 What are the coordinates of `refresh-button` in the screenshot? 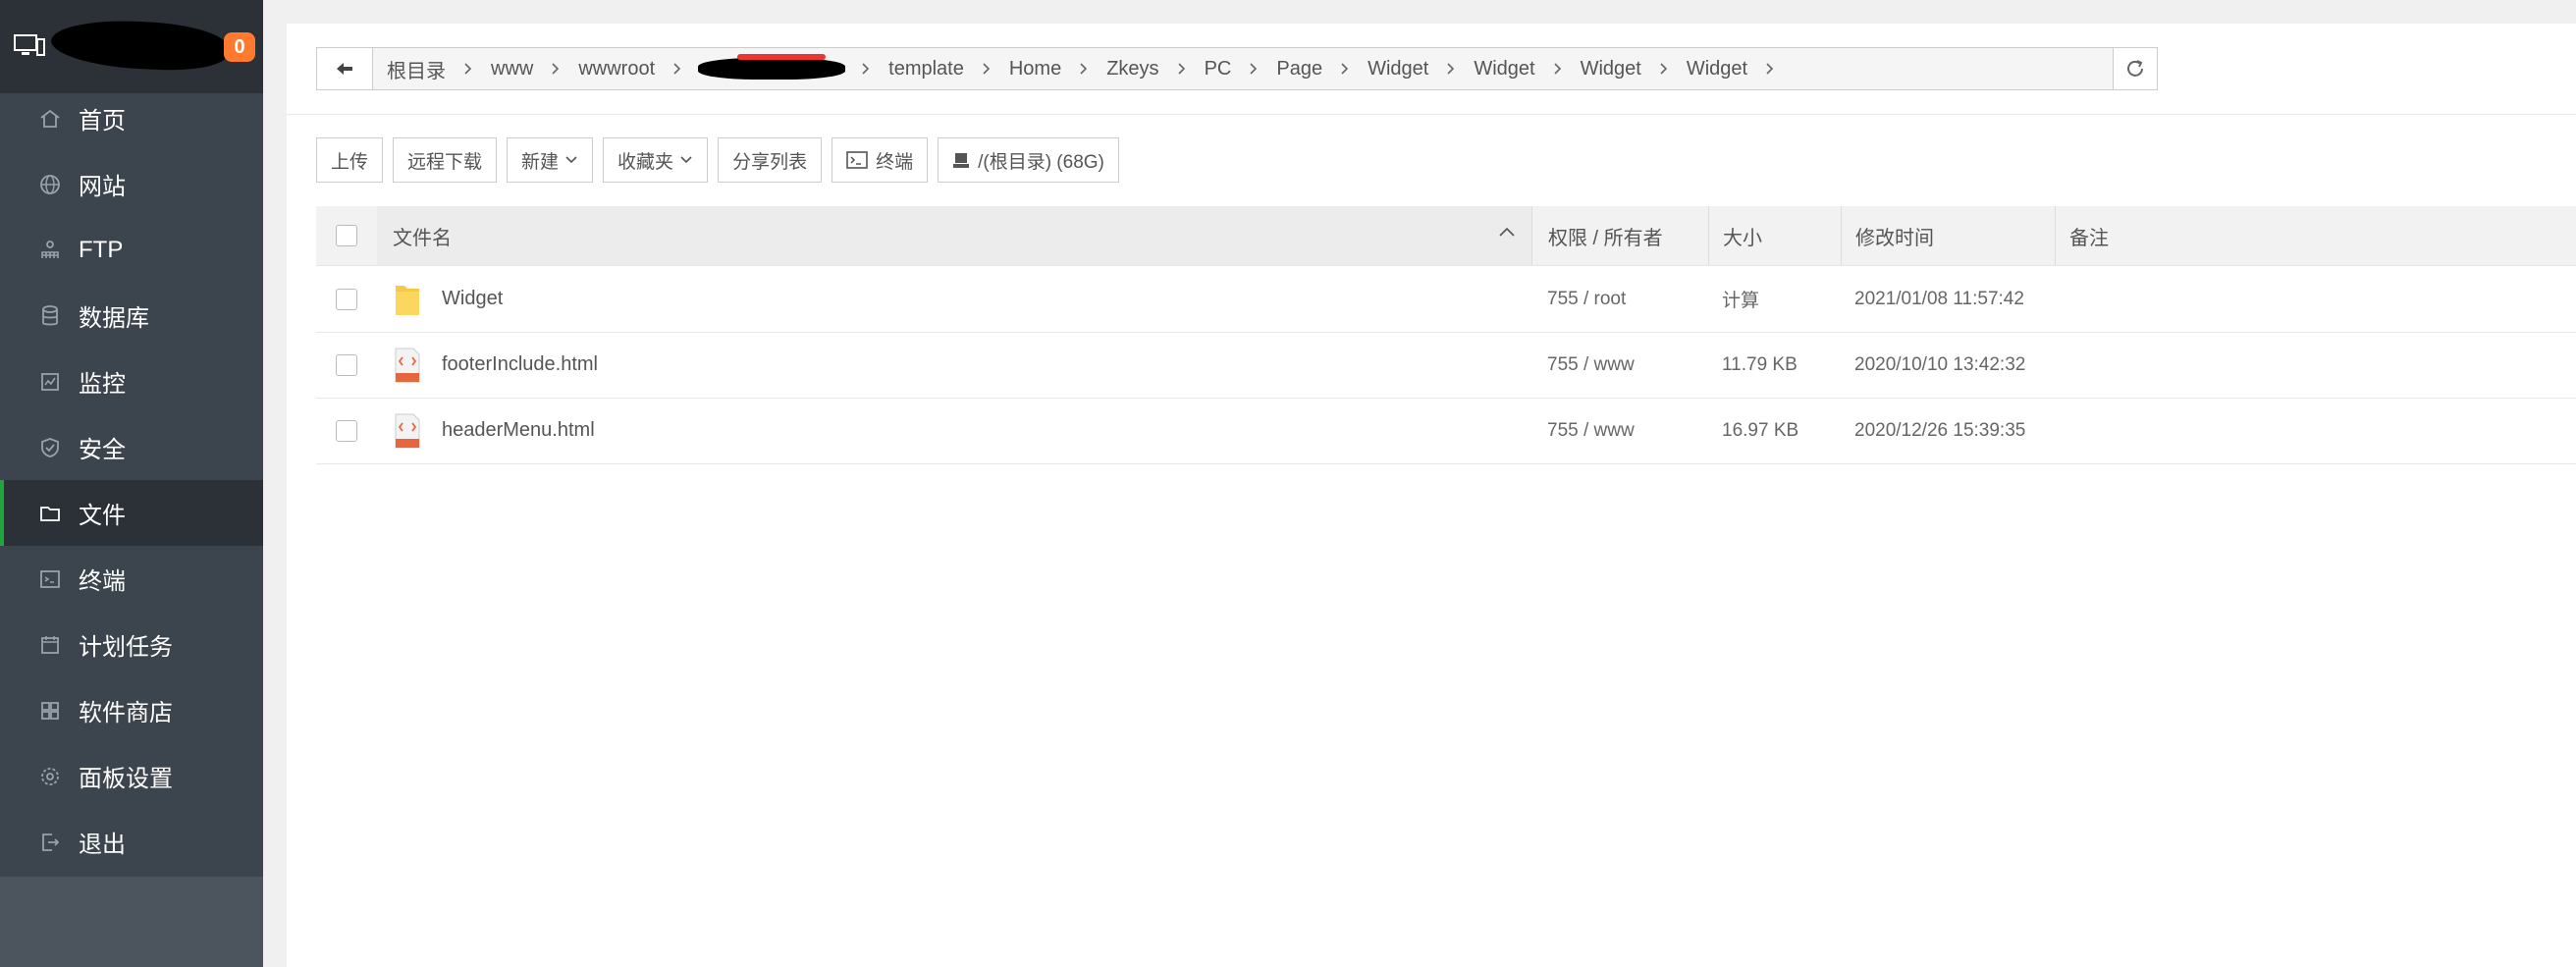 It's located at (2135, 68).